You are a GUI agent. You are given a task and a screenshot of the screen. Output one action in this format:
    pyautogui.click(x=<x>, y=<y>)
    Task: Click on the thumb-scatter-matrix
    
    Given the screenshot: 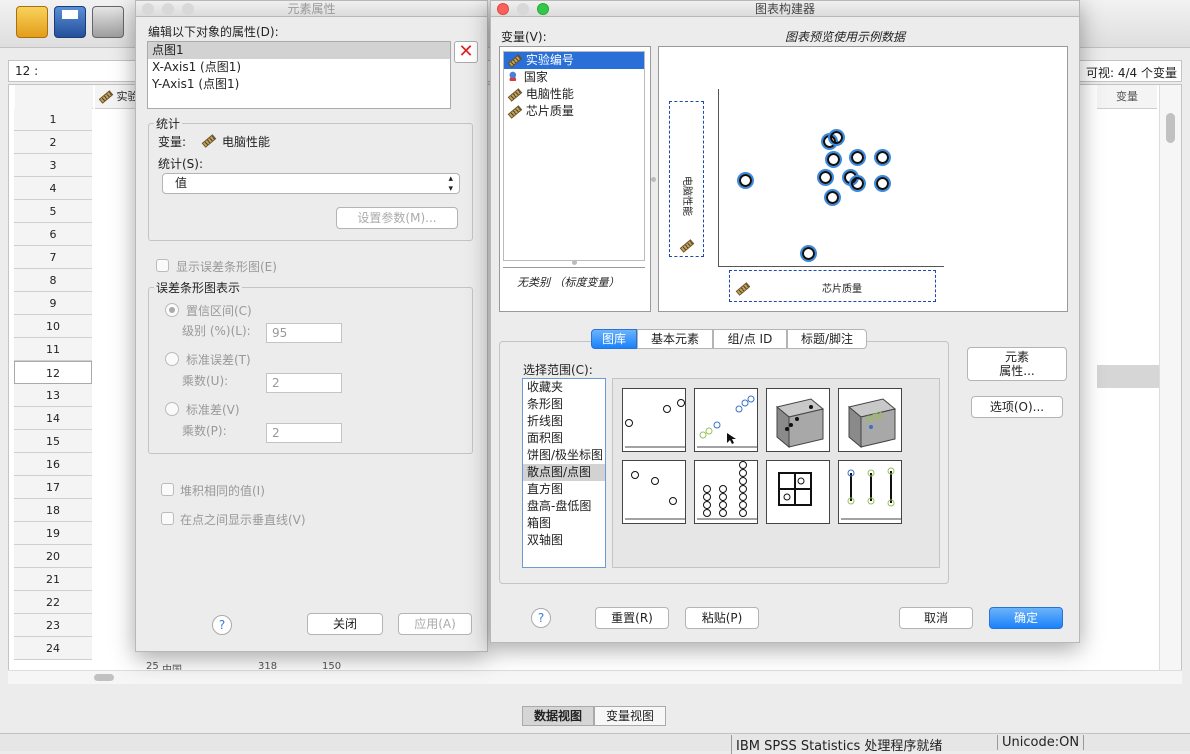 What is the action you would take?
    pyautogui.click(x=798, y=492)
    